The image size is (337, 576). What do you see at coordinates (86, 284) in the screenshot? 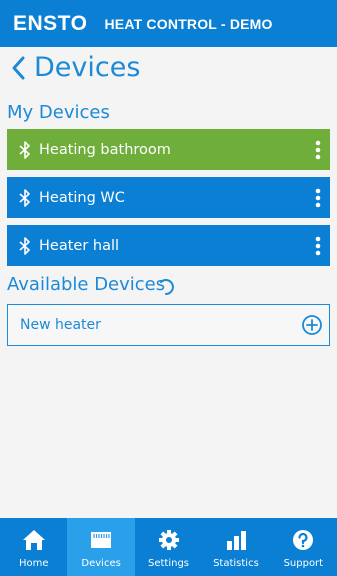
I see `available-devices-heading: Available Devices` at bounding box center [86, 284].